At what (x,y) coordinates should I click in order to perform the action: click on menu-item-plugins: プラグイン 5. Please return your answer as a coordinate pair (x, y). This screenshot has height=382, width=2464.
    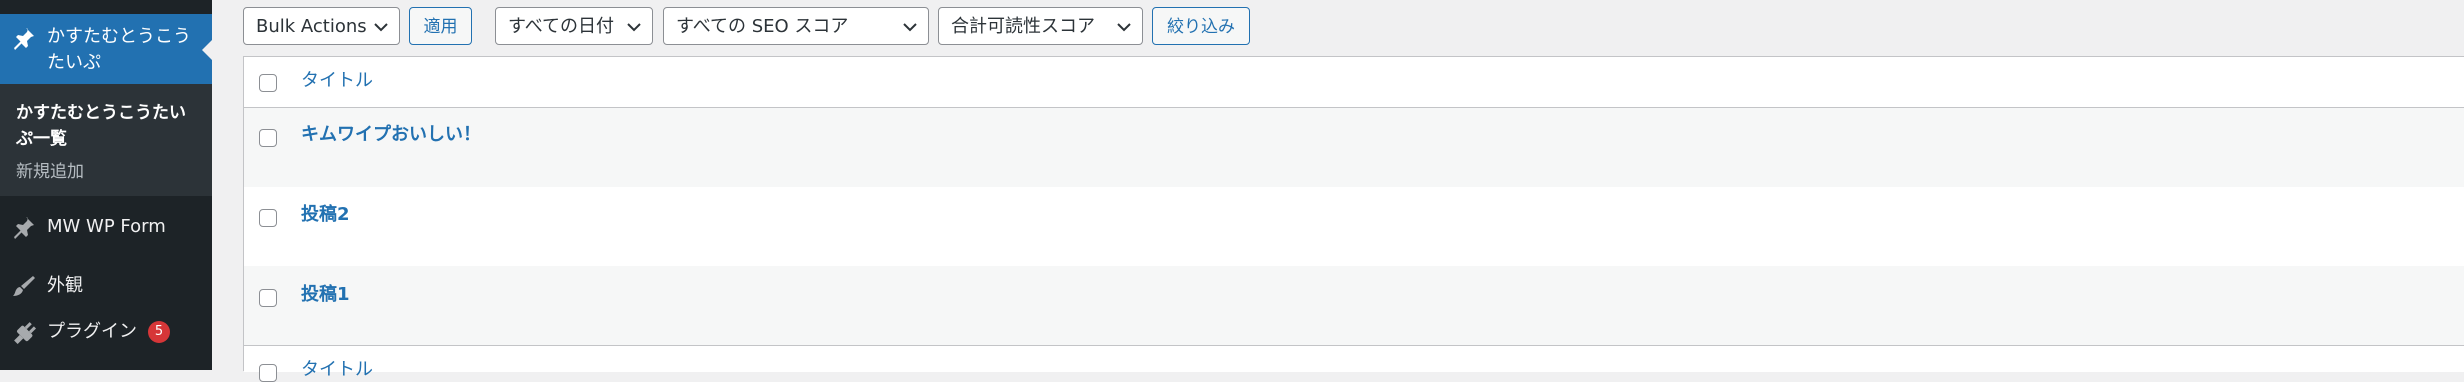
    Looking at the image, I should click on (106, 332).